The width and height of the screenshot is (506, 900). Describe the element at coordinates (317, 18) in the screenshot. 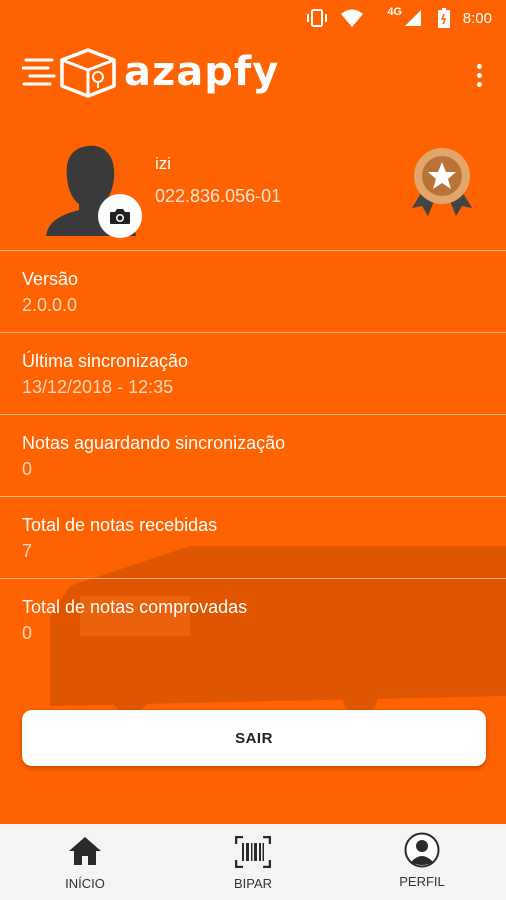

I see `vibrate-icon` at that location.